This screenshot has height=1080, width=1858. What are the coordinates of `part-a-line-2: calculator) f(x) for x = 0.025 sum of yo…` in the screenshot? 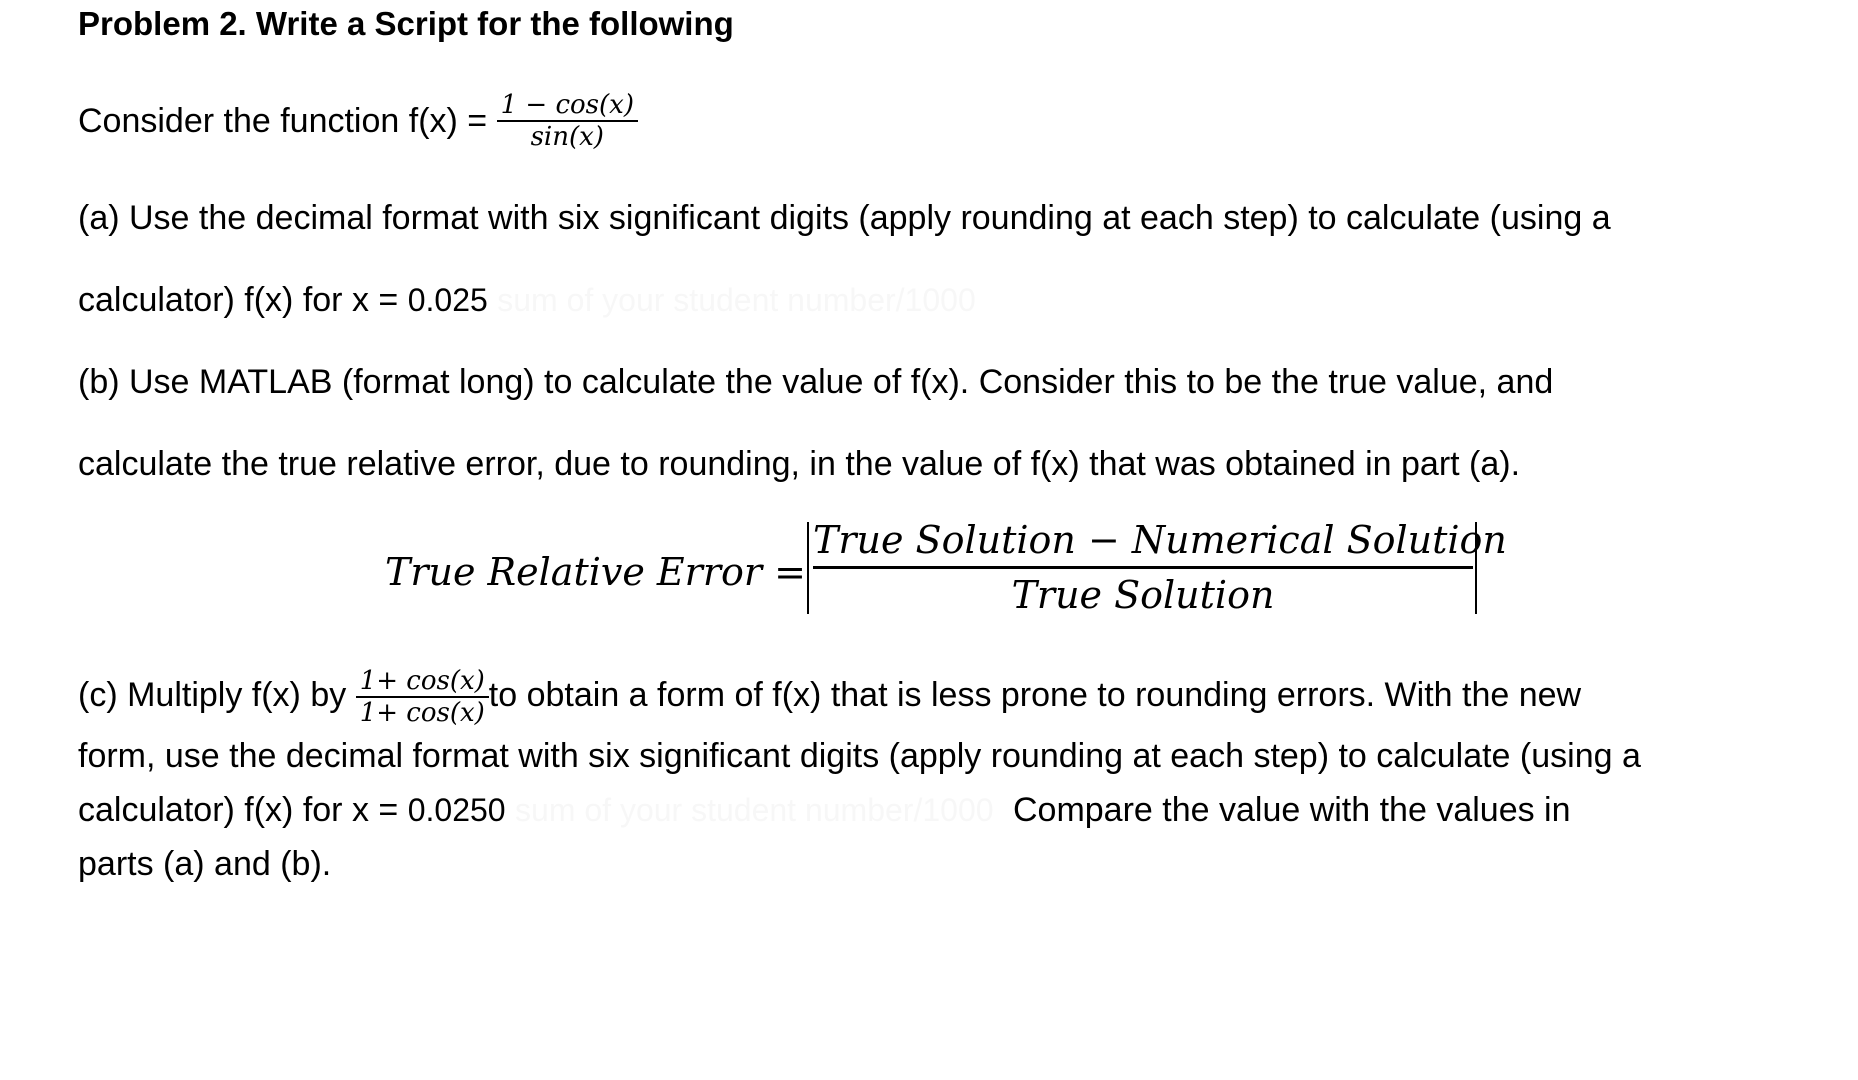 It's located at (527, 300).